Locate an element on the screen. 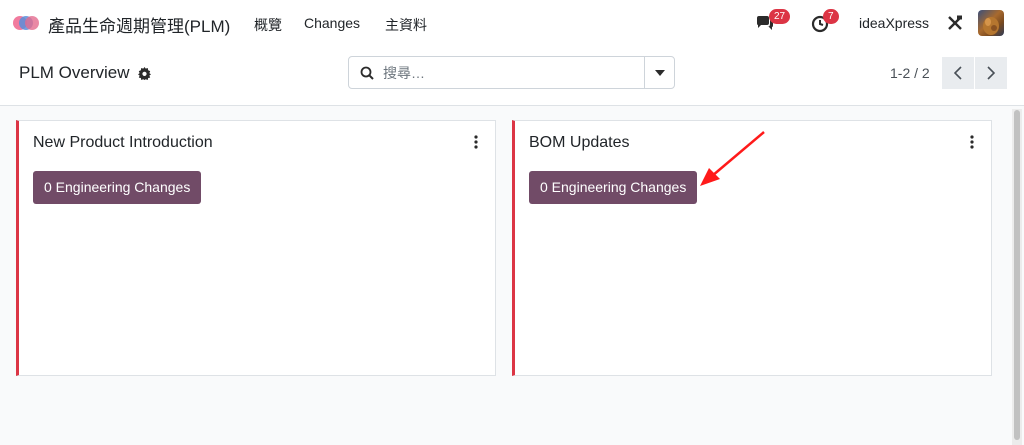 The height and width of the screenshot is (445, 1024). messages-button: 27 is located at coordinates (775, 22).